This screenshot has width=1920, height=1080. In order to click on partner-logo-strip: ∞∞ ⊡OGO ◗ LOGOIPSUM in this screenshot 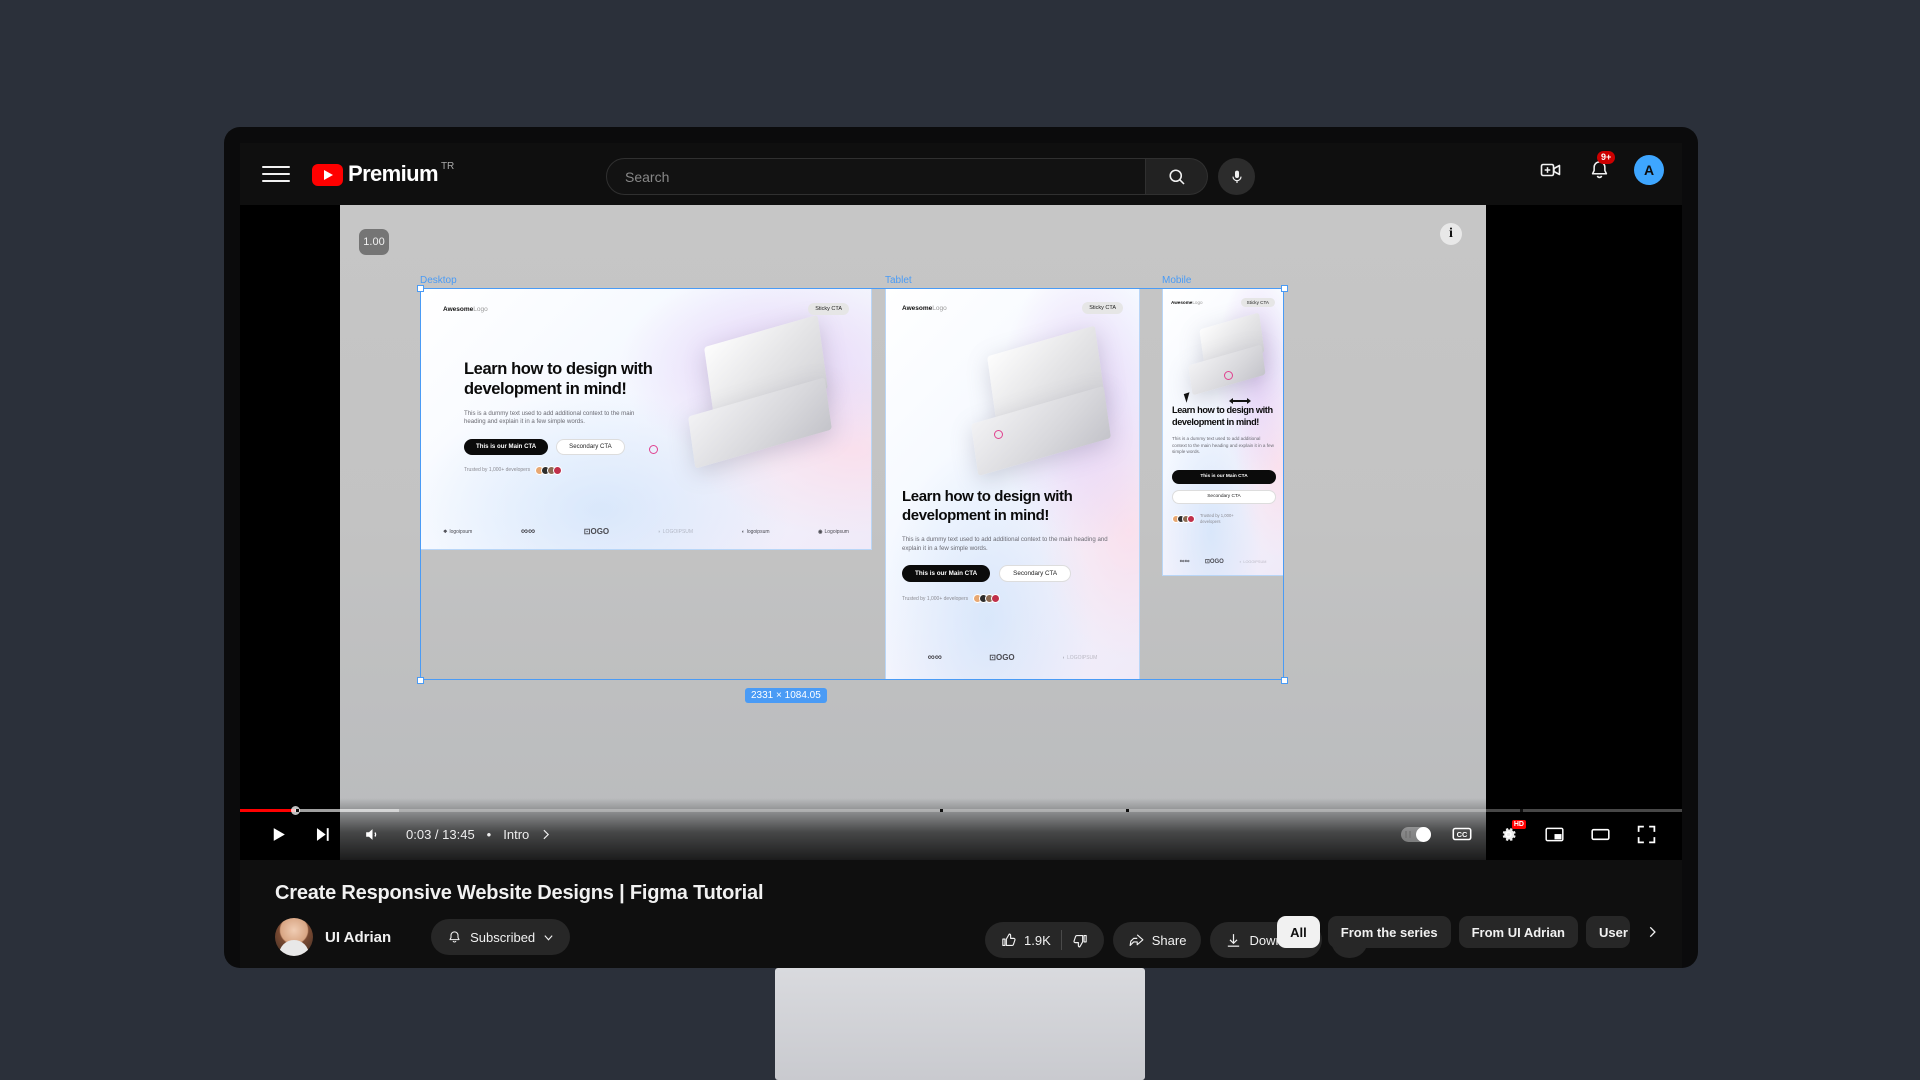, I will do `click(1223, 561)`.